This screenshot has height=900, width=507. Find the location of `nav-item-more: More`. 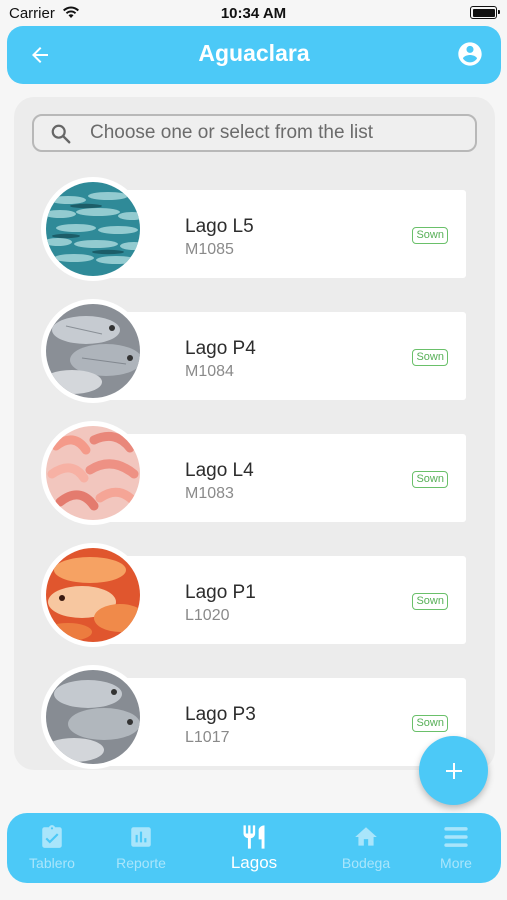

nav-item-more: More is located at coordinates (456, 848).